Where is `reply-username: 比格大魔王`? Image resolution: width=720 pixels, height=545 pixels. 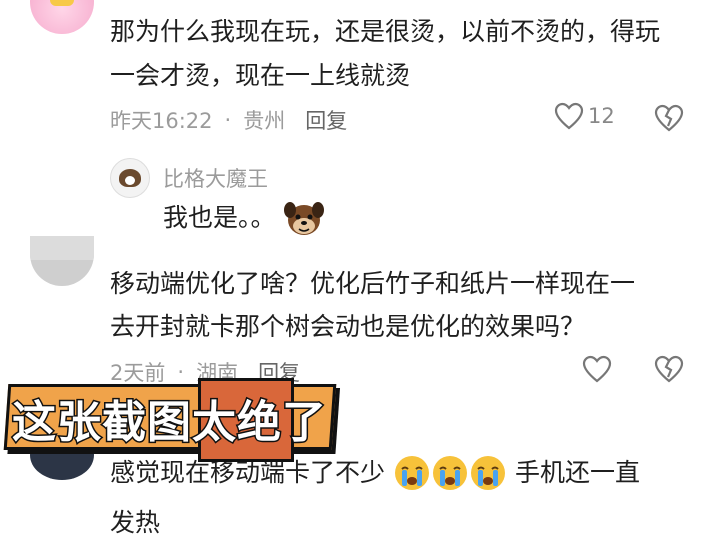
reply-username: 比格大魔王 is located at coordinates (215, 178).